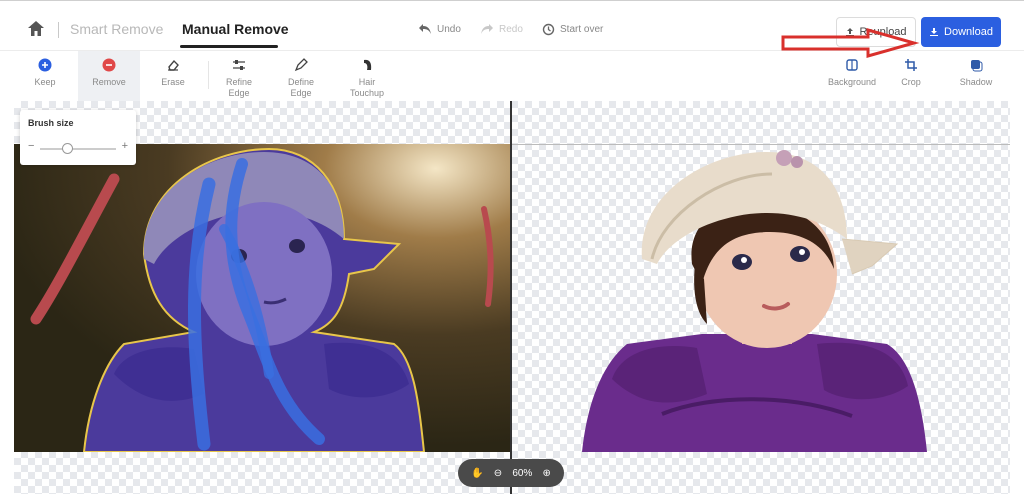 This screenshot has width=1024, height=500. What do you see at coordinates (31, 146) in the screenshot?
I see `brush-decrease-button: −` at bounding box center [31, 146].